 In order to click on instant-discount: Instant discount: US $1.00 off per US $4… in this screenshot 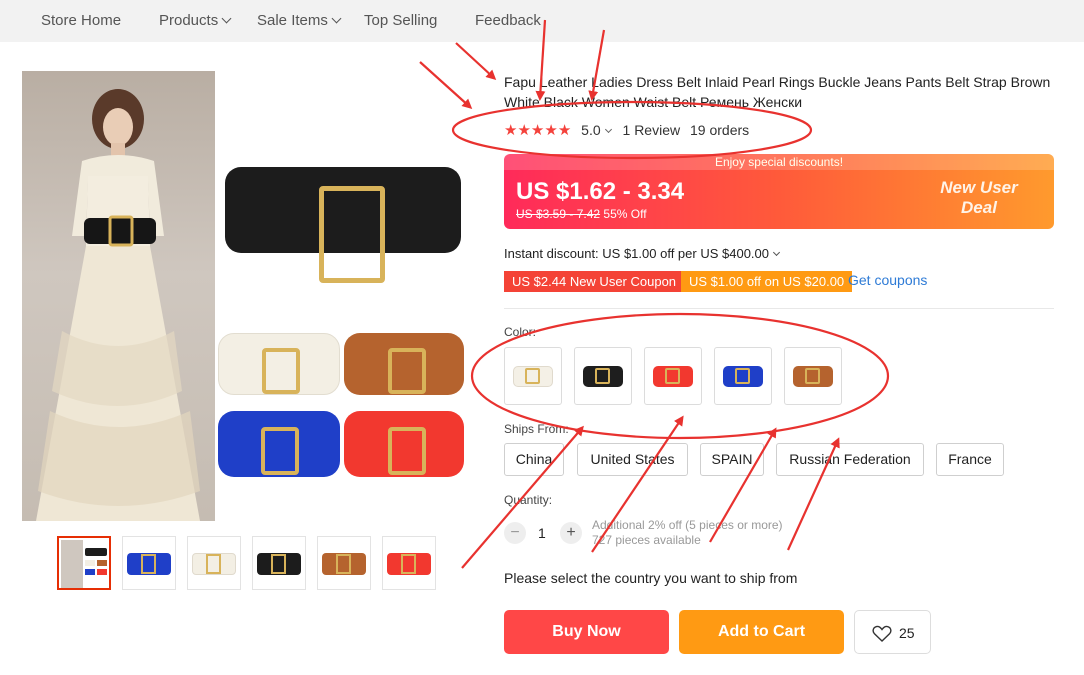, I will do `click(642, 253)`.